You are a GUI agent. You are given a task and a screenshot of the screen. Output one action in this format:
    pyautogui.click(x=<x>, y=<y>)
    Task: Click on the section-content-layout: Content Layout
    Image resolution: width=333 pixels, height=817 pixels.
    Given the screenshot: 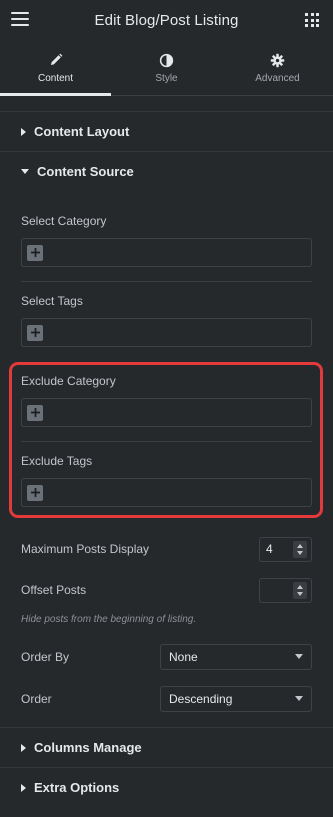 What is the action you would take?
    pyautogui.click(x=166, y=131)
    